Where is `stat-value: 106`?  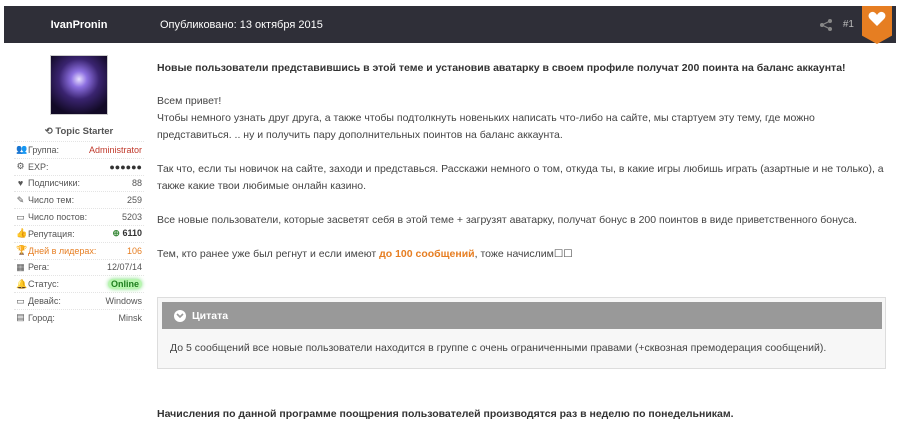
stat-value: 106 is located at coordinates (134, 250).